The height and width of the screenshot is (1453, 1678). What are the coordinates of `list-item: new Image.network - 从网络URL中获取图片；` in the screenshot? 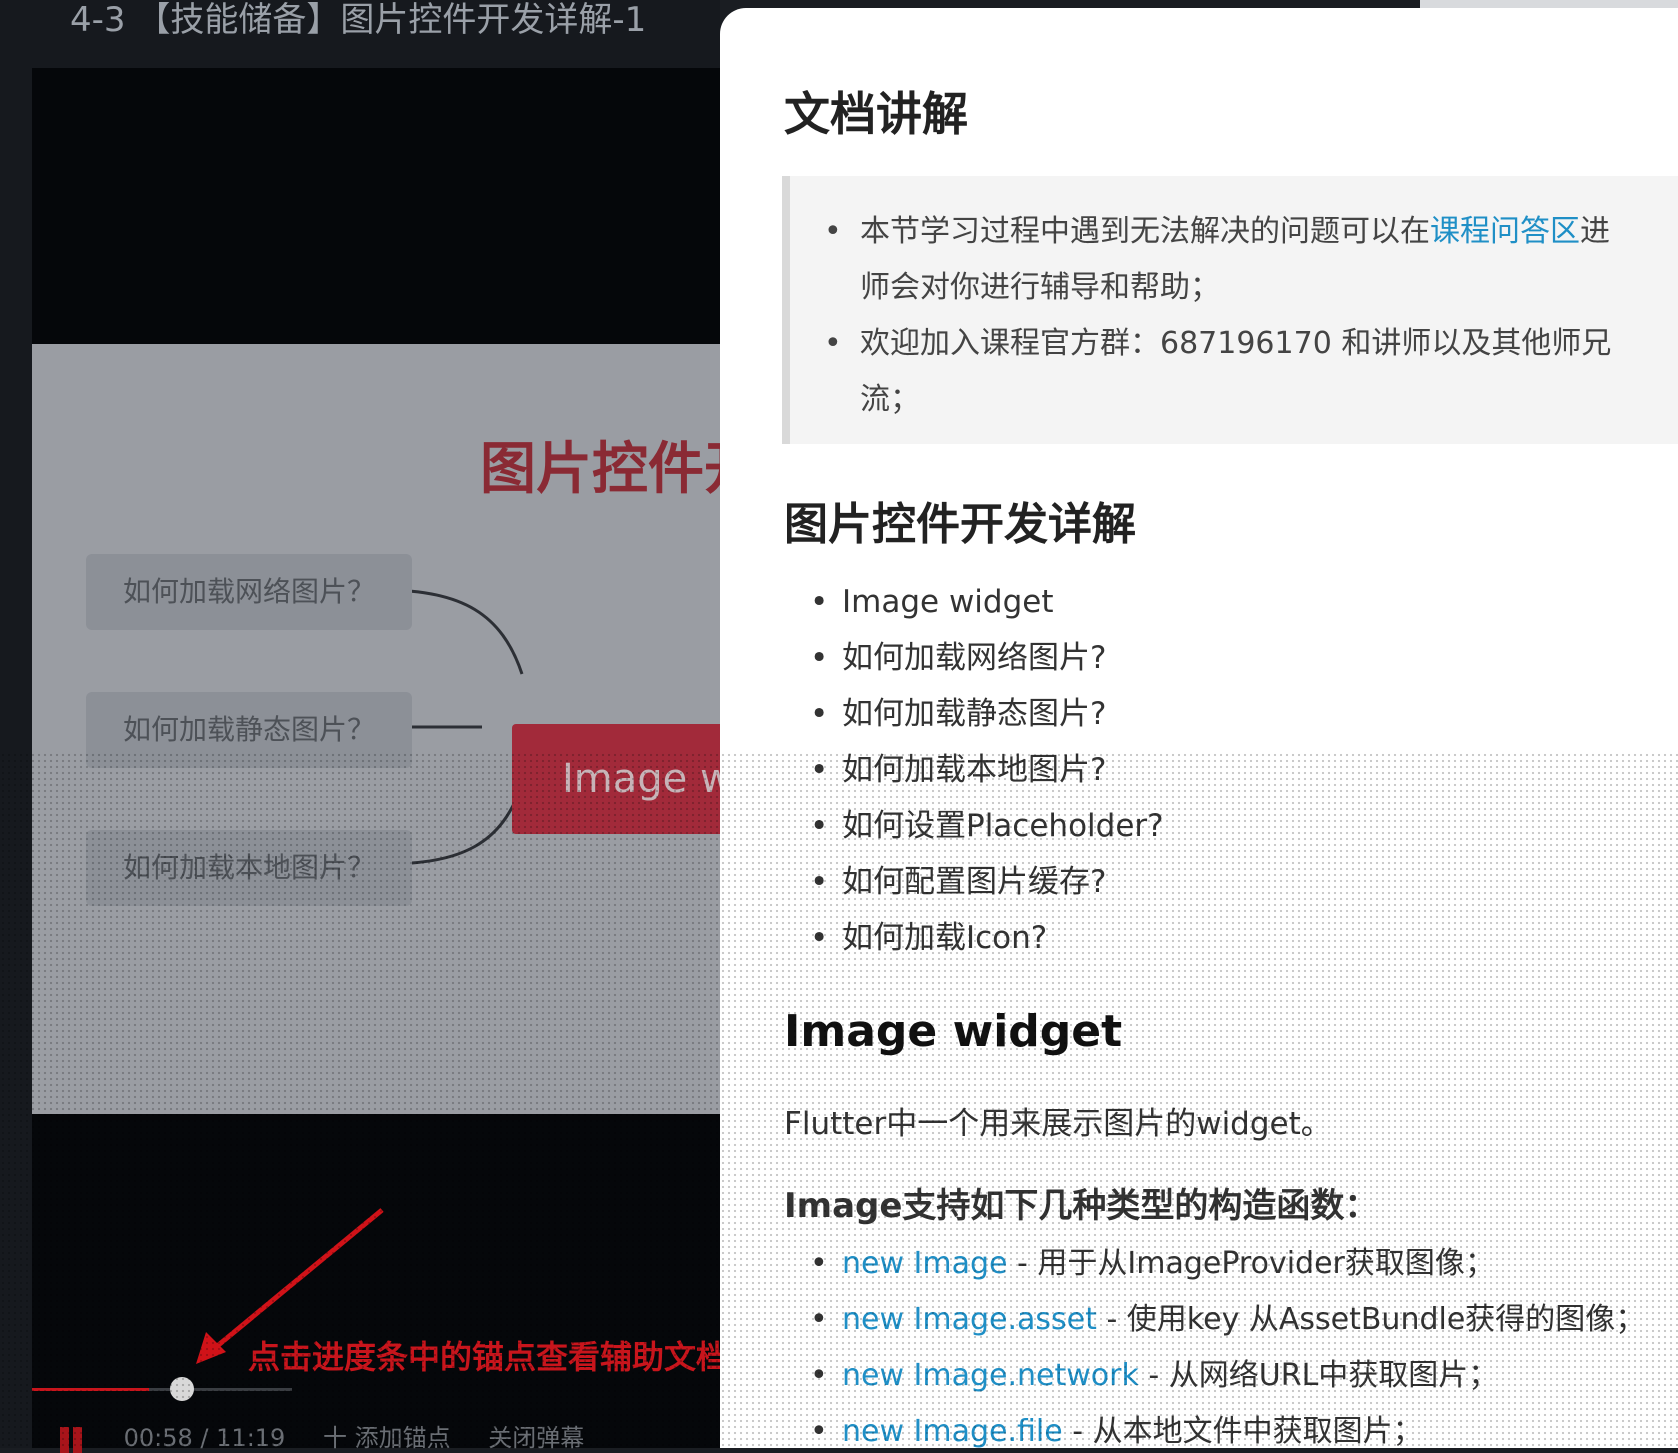 It's located at (1227, 1376).